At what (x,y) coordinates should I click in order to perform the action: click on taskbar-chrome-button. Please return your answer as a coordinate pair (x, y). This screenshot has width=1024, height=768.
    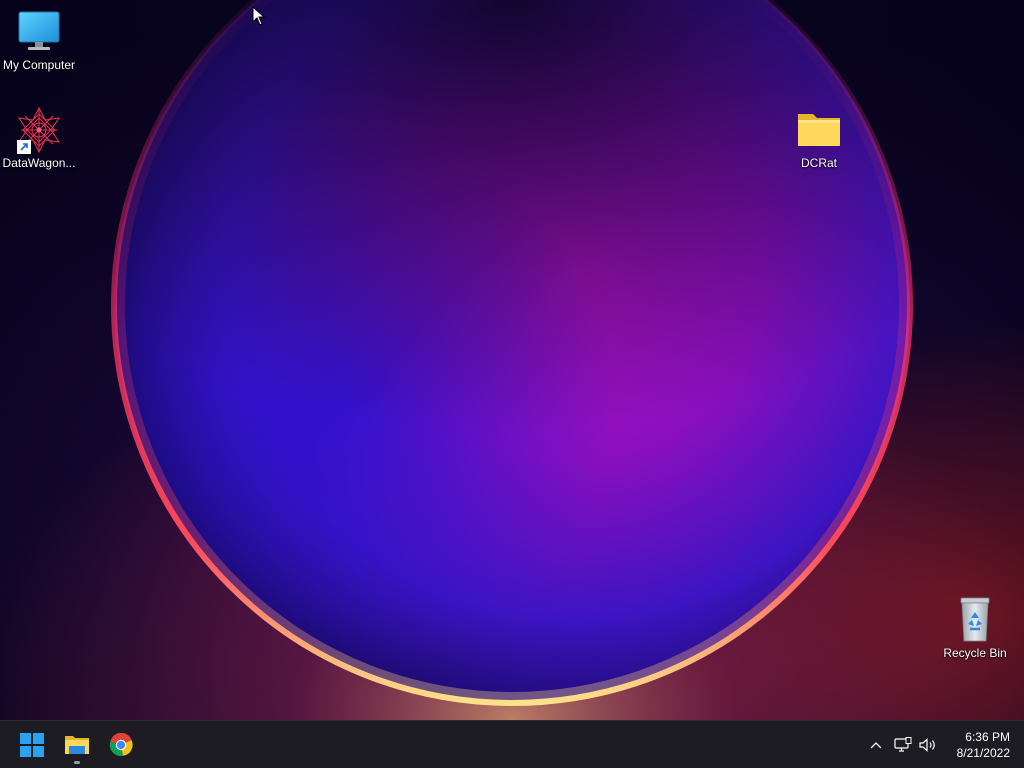
    Looking at the image, I should click on (121, 745).